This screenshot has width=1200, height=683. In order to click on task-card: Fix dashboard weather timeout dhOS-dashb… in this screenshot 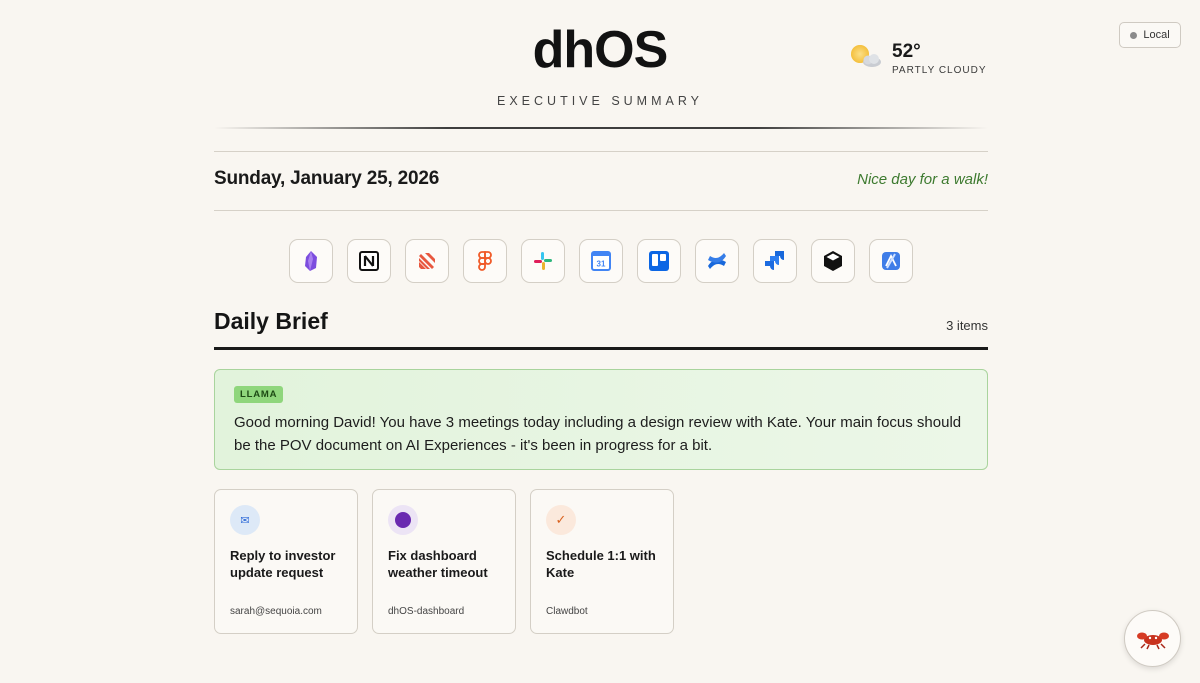, I will do `click(444, 561)`.